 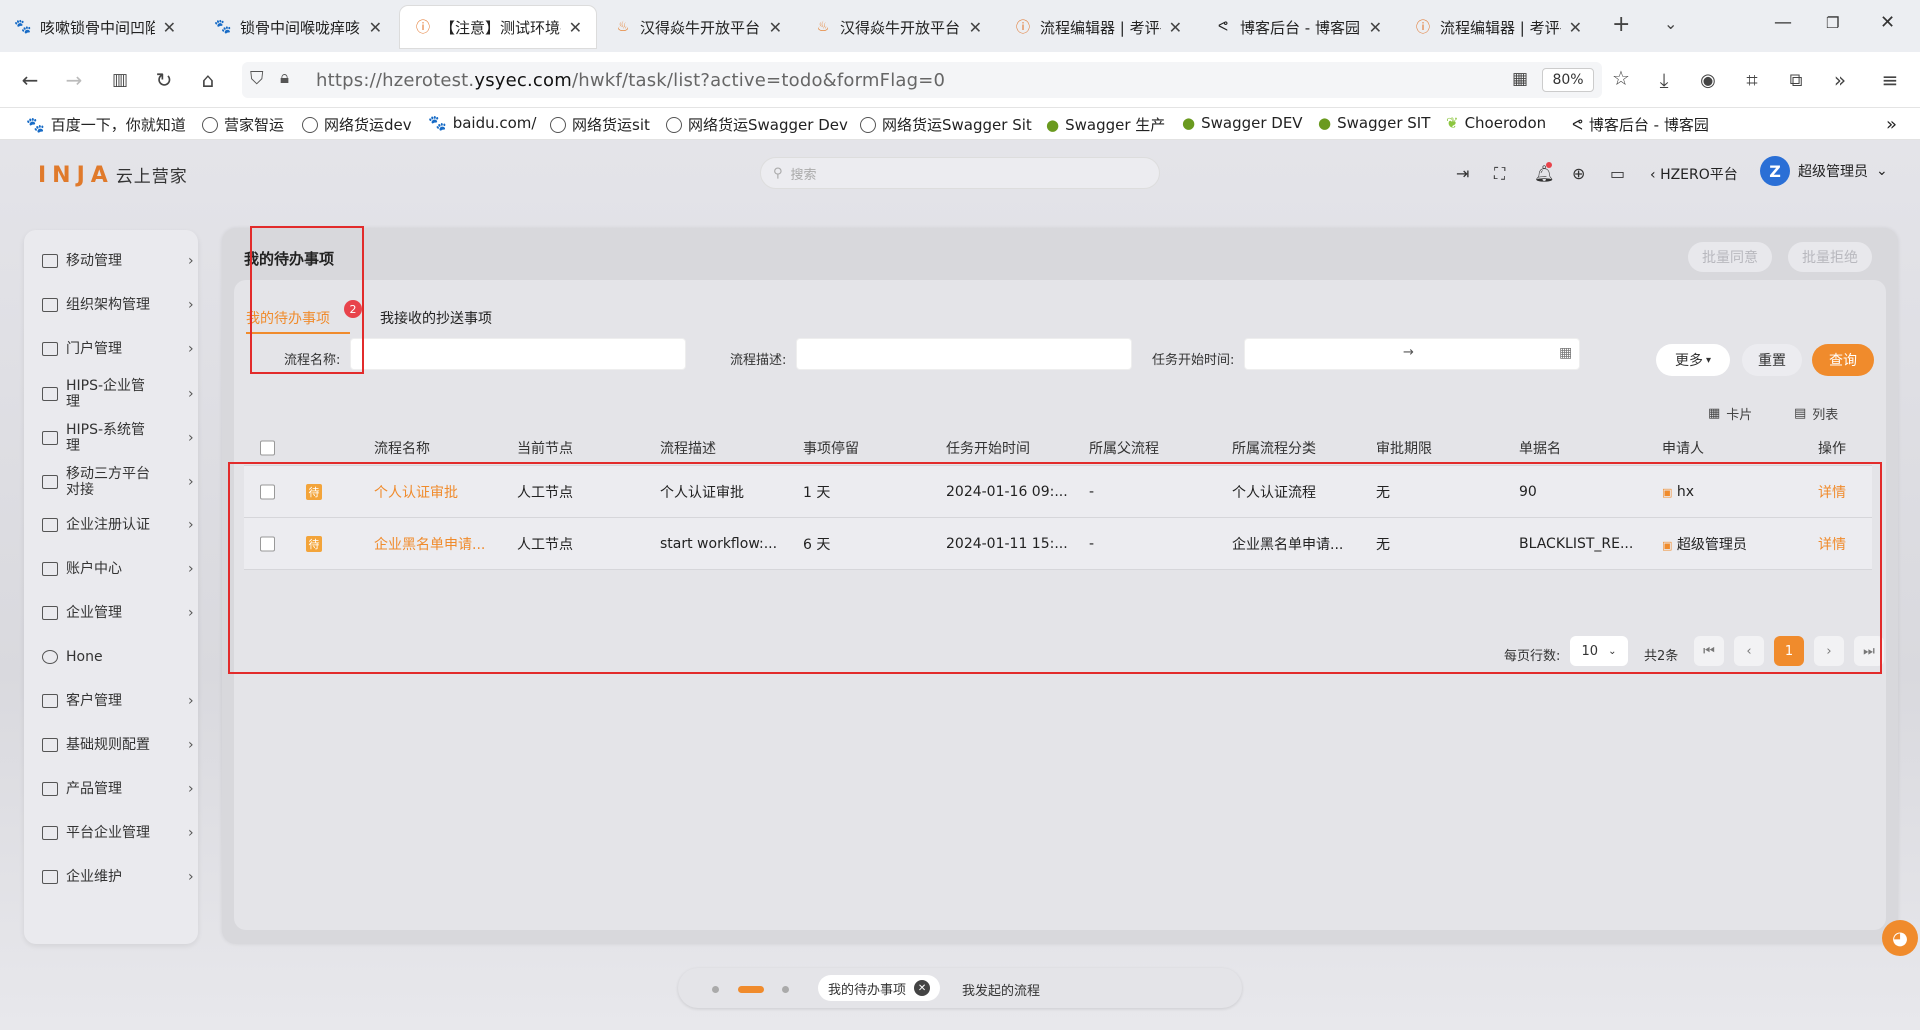 I want to click on page-dot-active, so click(x=751, y=989).